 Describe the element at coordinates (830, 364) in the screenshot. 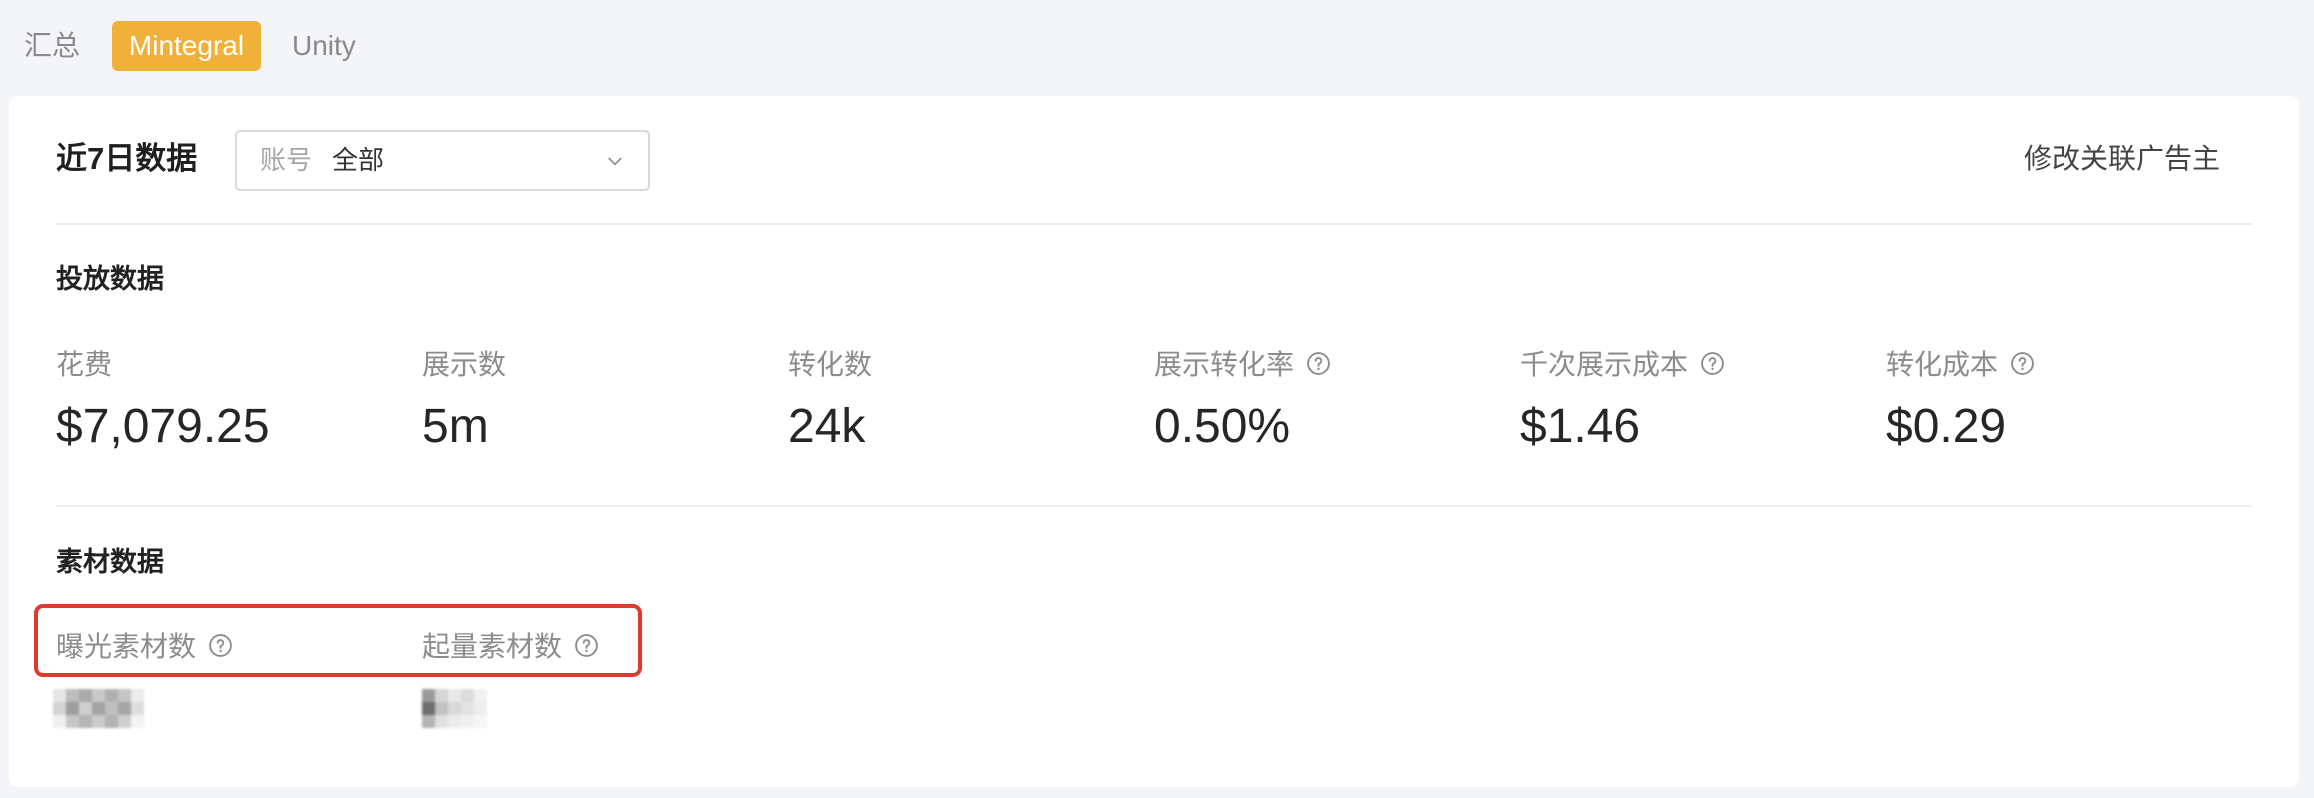

I see `metric-label: 转化数` at that location.